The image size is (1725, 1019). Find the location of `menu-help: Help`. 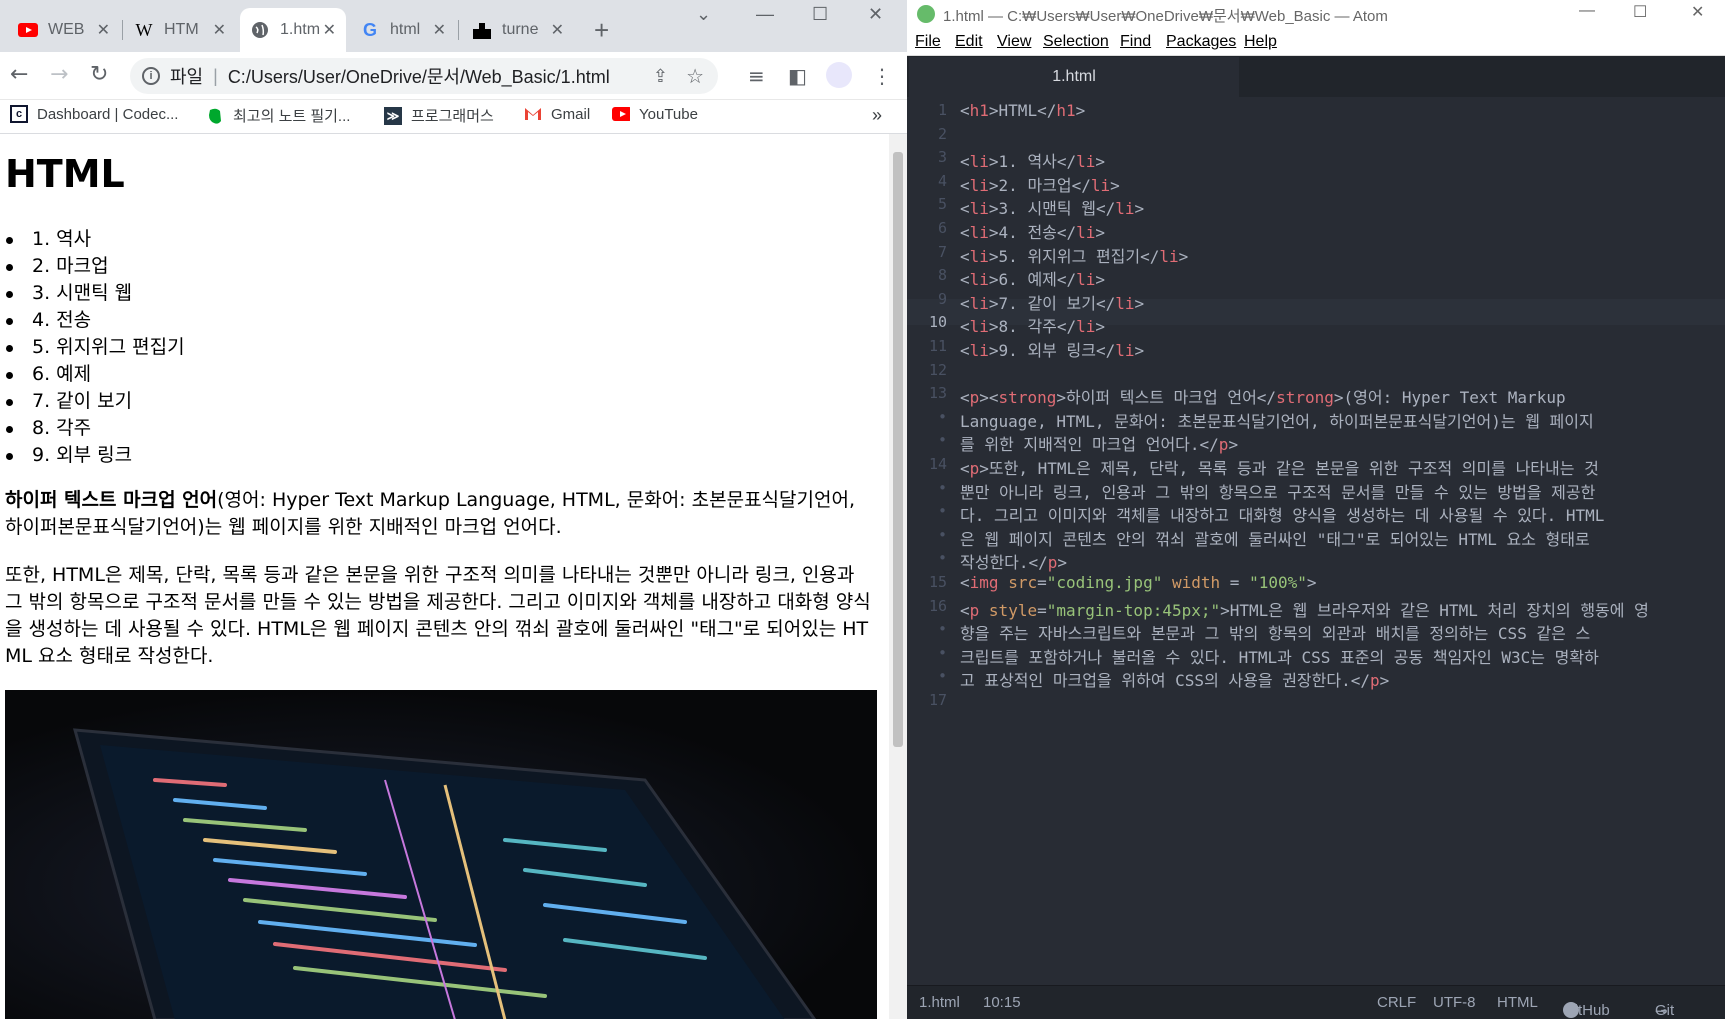

menu-help: Help is located at coordinates (1260, 42).